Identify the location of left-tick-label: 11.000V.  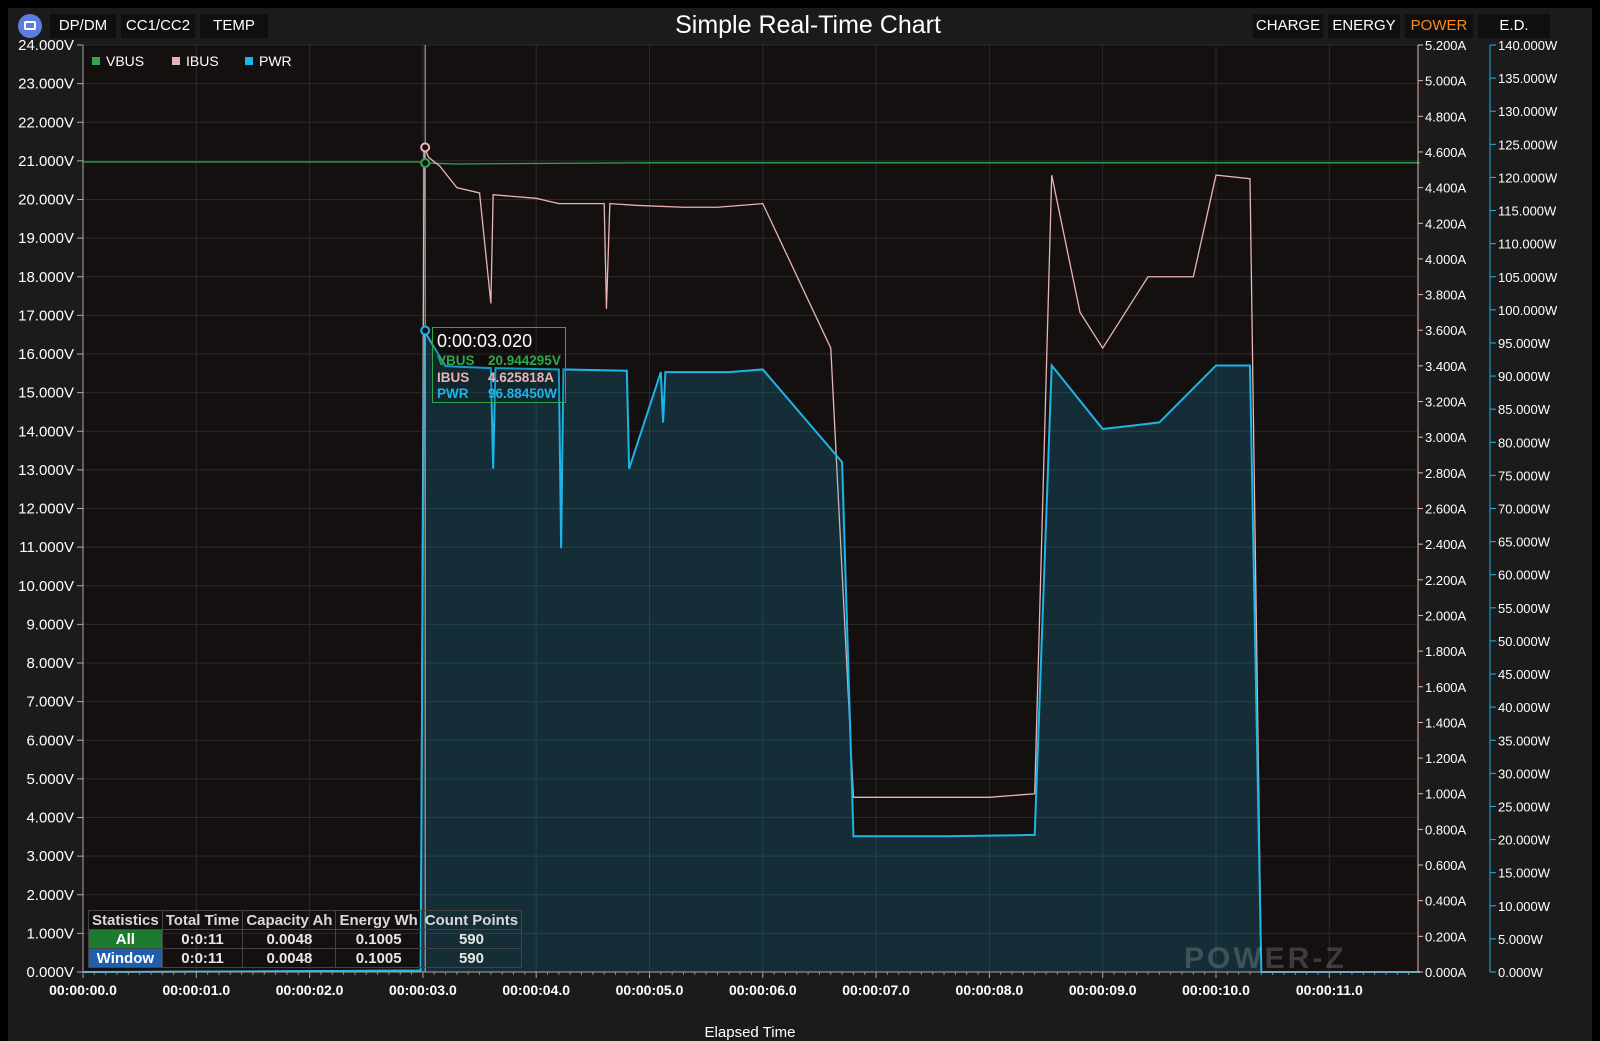
(46, 547).